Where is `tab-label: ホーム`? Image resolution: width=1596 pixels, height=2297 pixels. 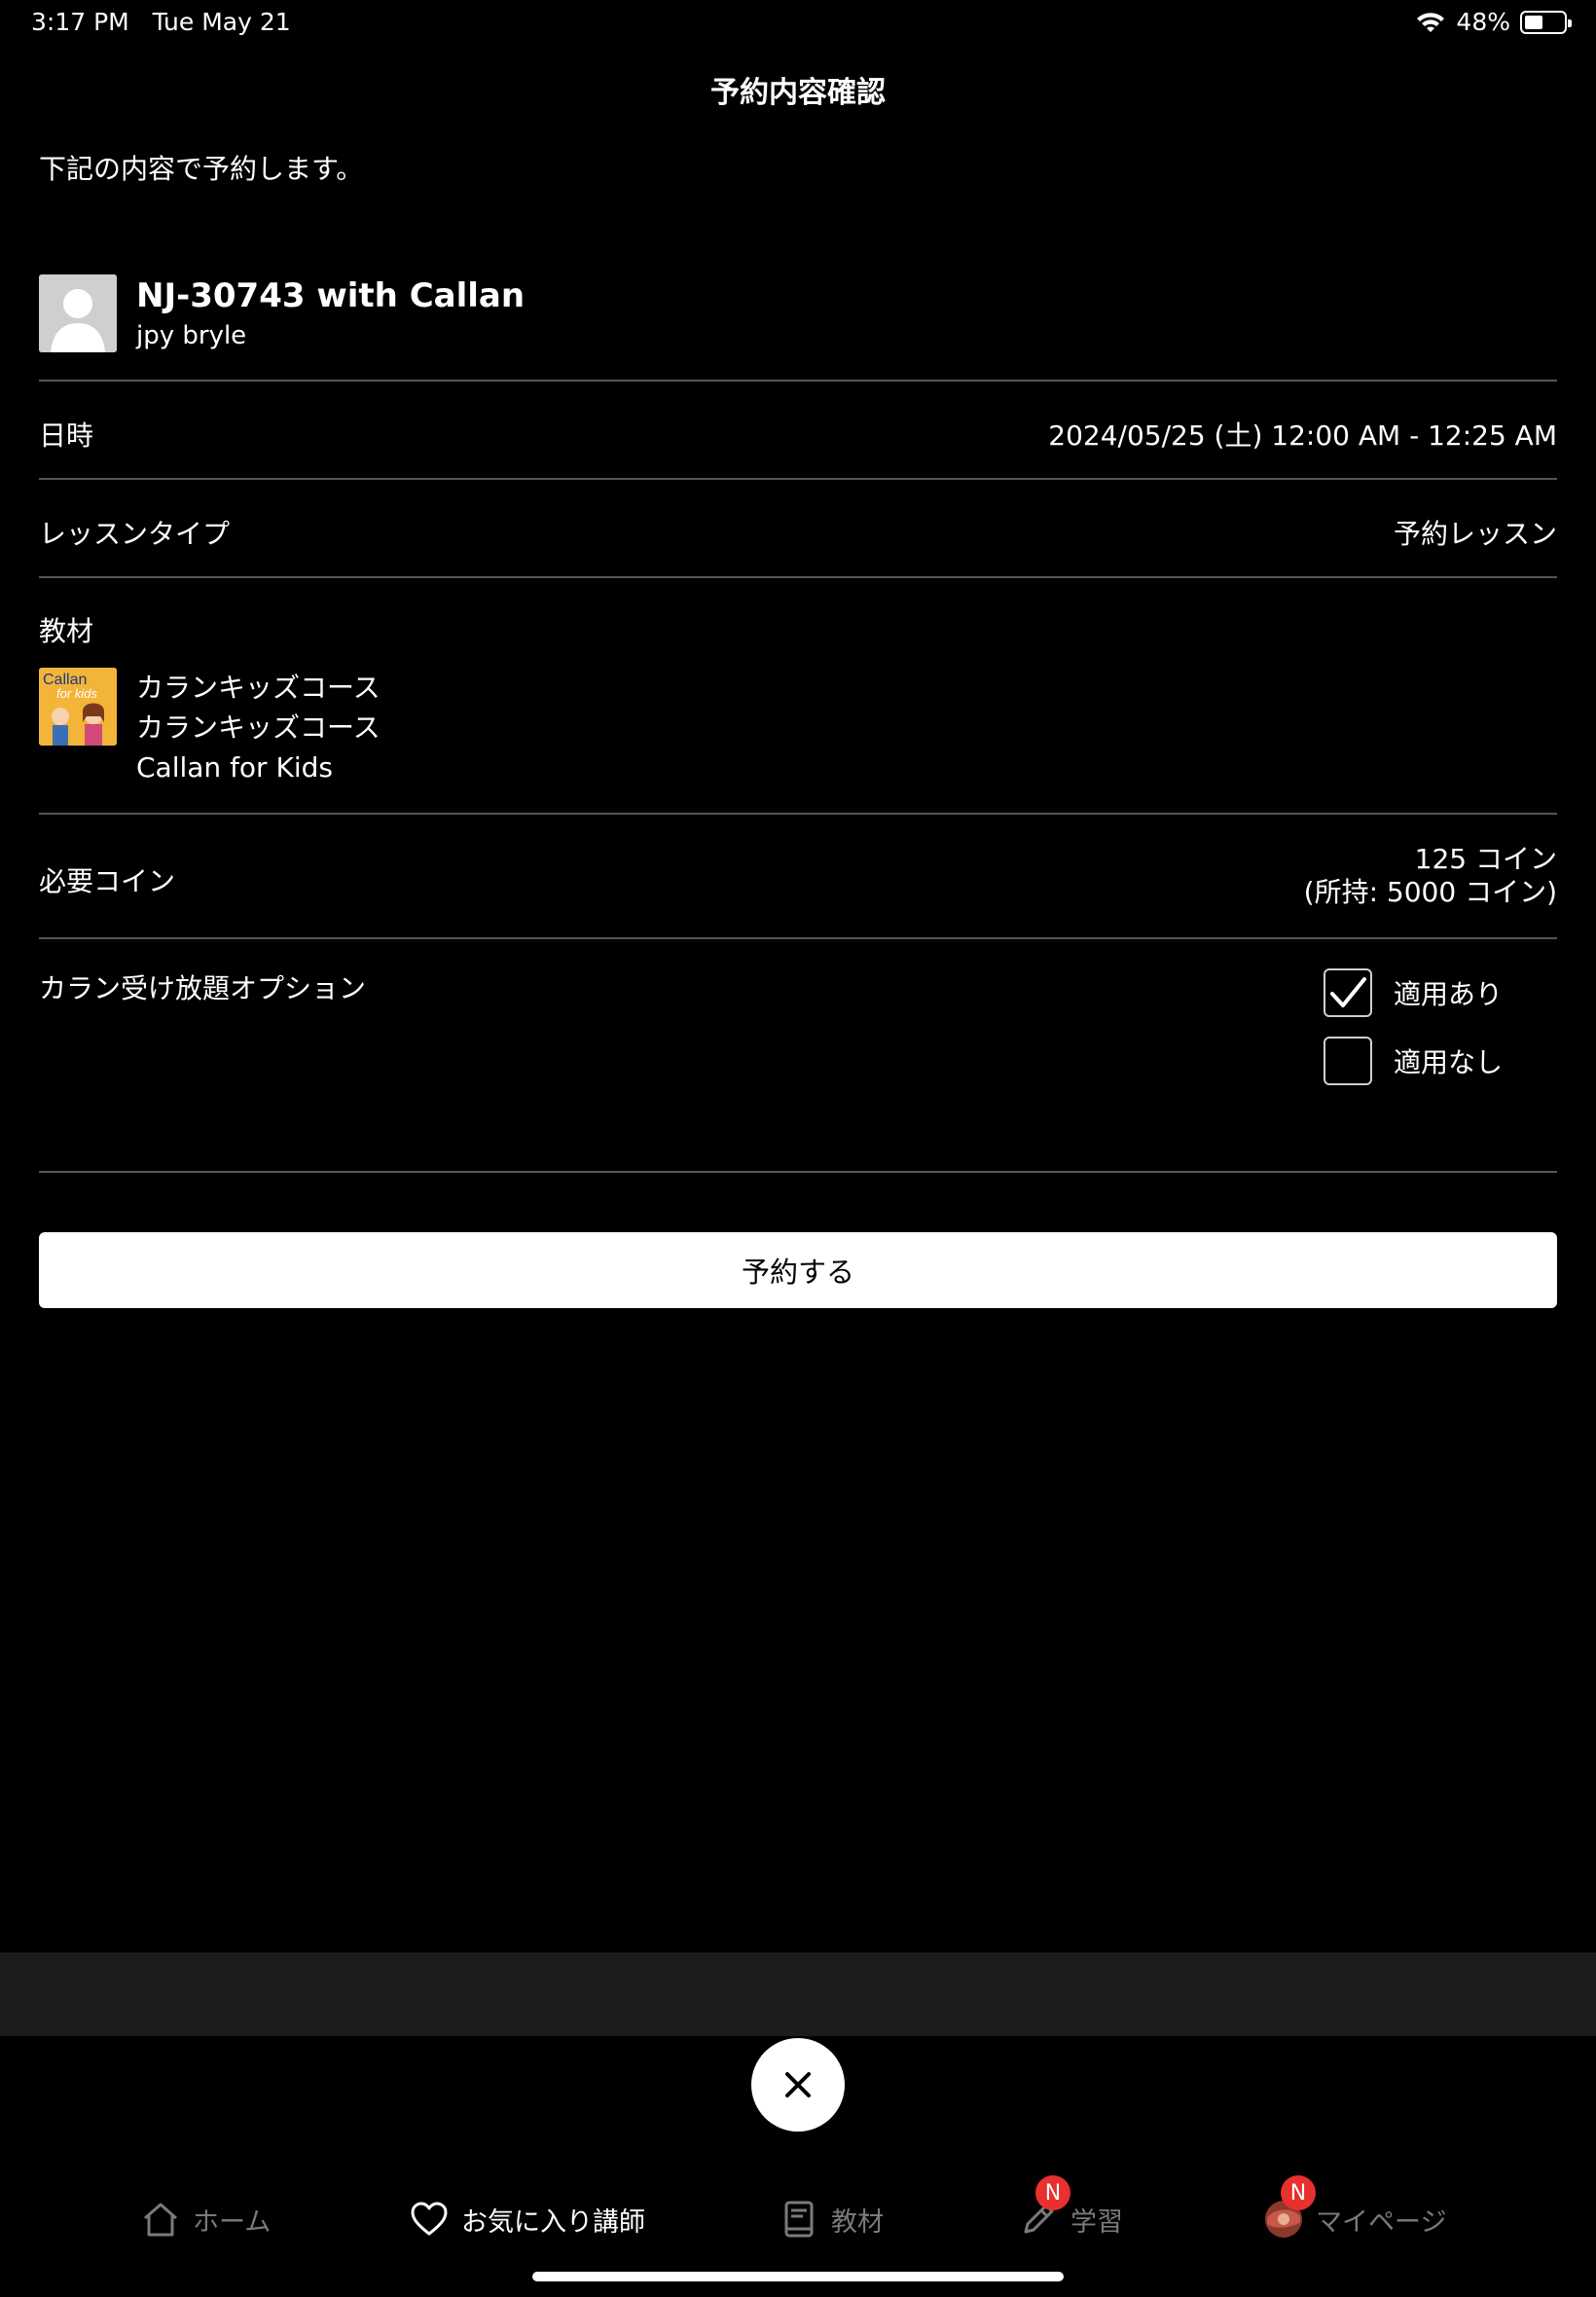
tab-label: ホーム is located at coordinates (232, 2222).